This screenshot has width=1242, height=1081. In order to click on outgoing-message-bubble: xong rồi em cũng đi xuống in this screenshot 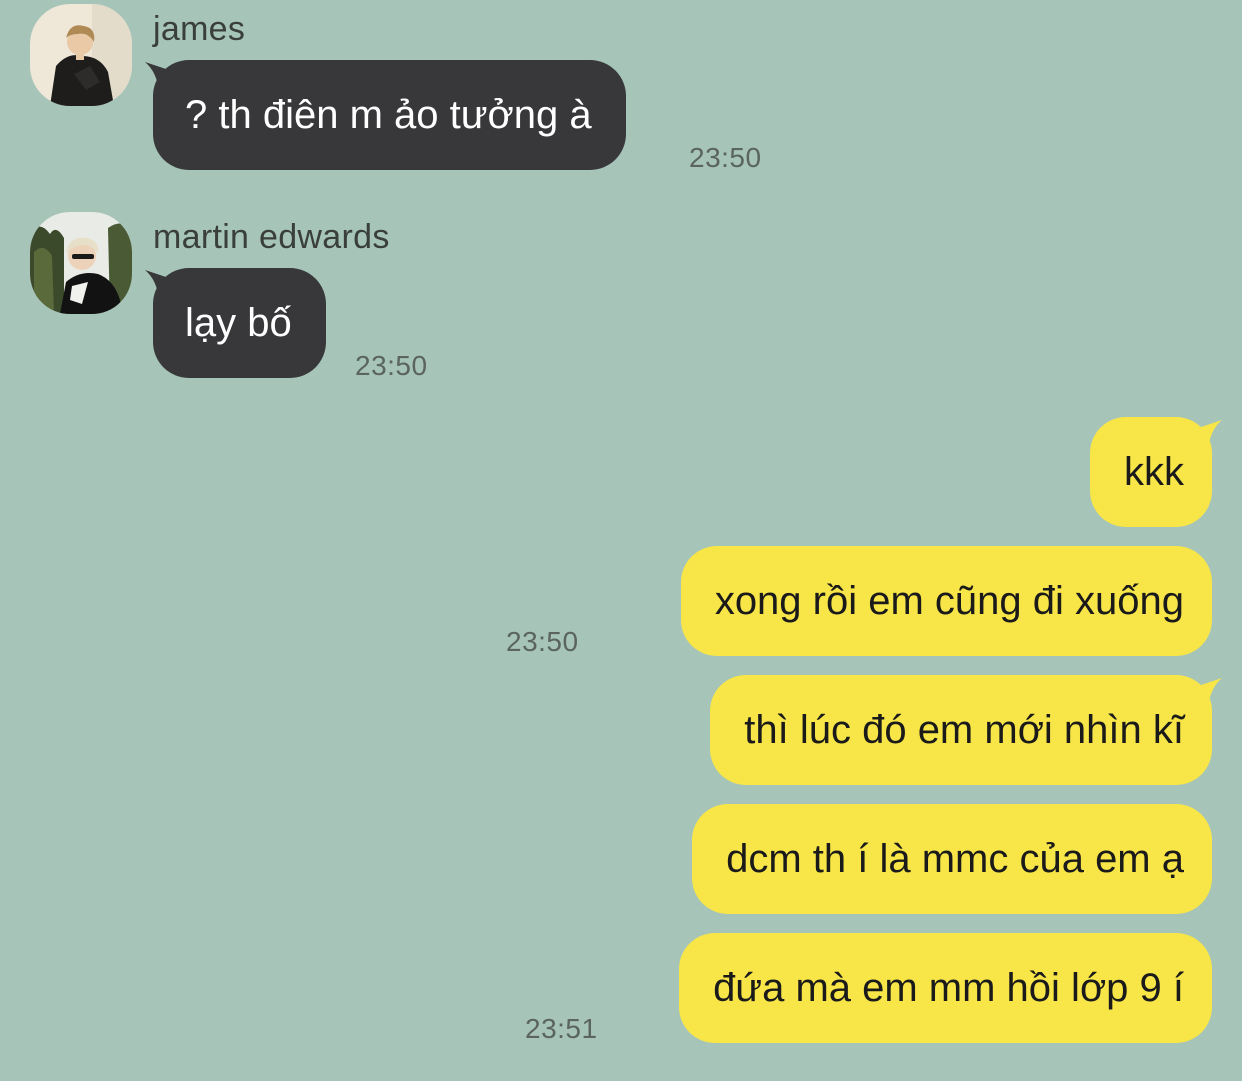, I will do `click(946, 601)`.